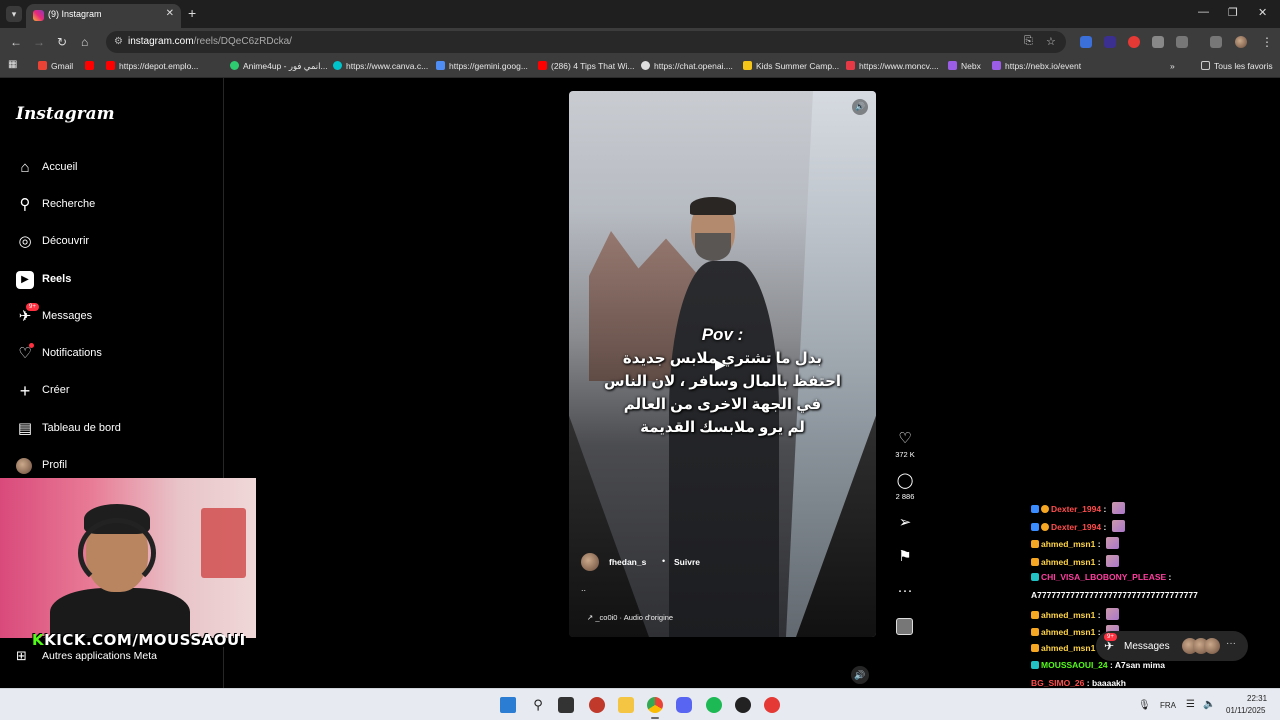  Describe the element at coordinates (116, 392) in the screenshot. I see `sidebar-item-creer: + Créer` at that location.